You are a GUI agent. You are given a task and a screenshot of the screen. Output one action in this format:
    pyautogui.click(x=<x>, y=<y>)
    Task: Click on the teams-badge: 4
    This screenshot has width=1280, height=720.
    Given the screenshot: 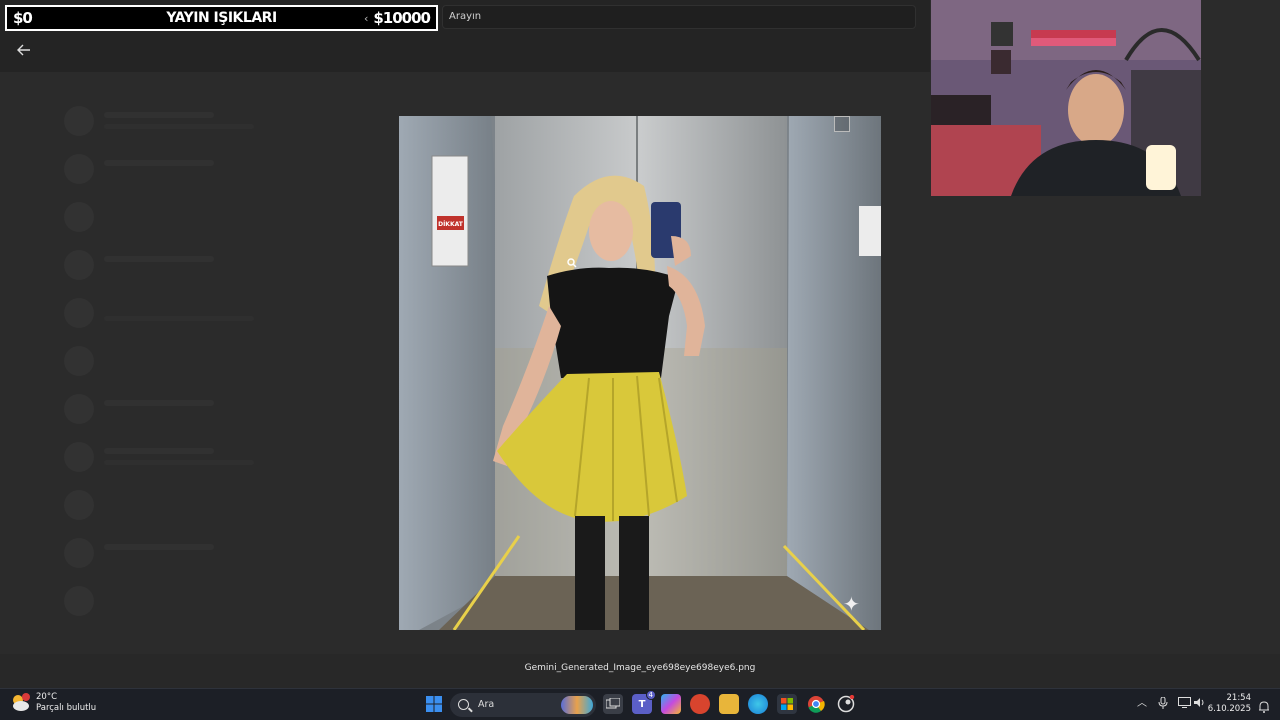 What is the action you would take?
    pyautogui.click(x=650, y=695)
    